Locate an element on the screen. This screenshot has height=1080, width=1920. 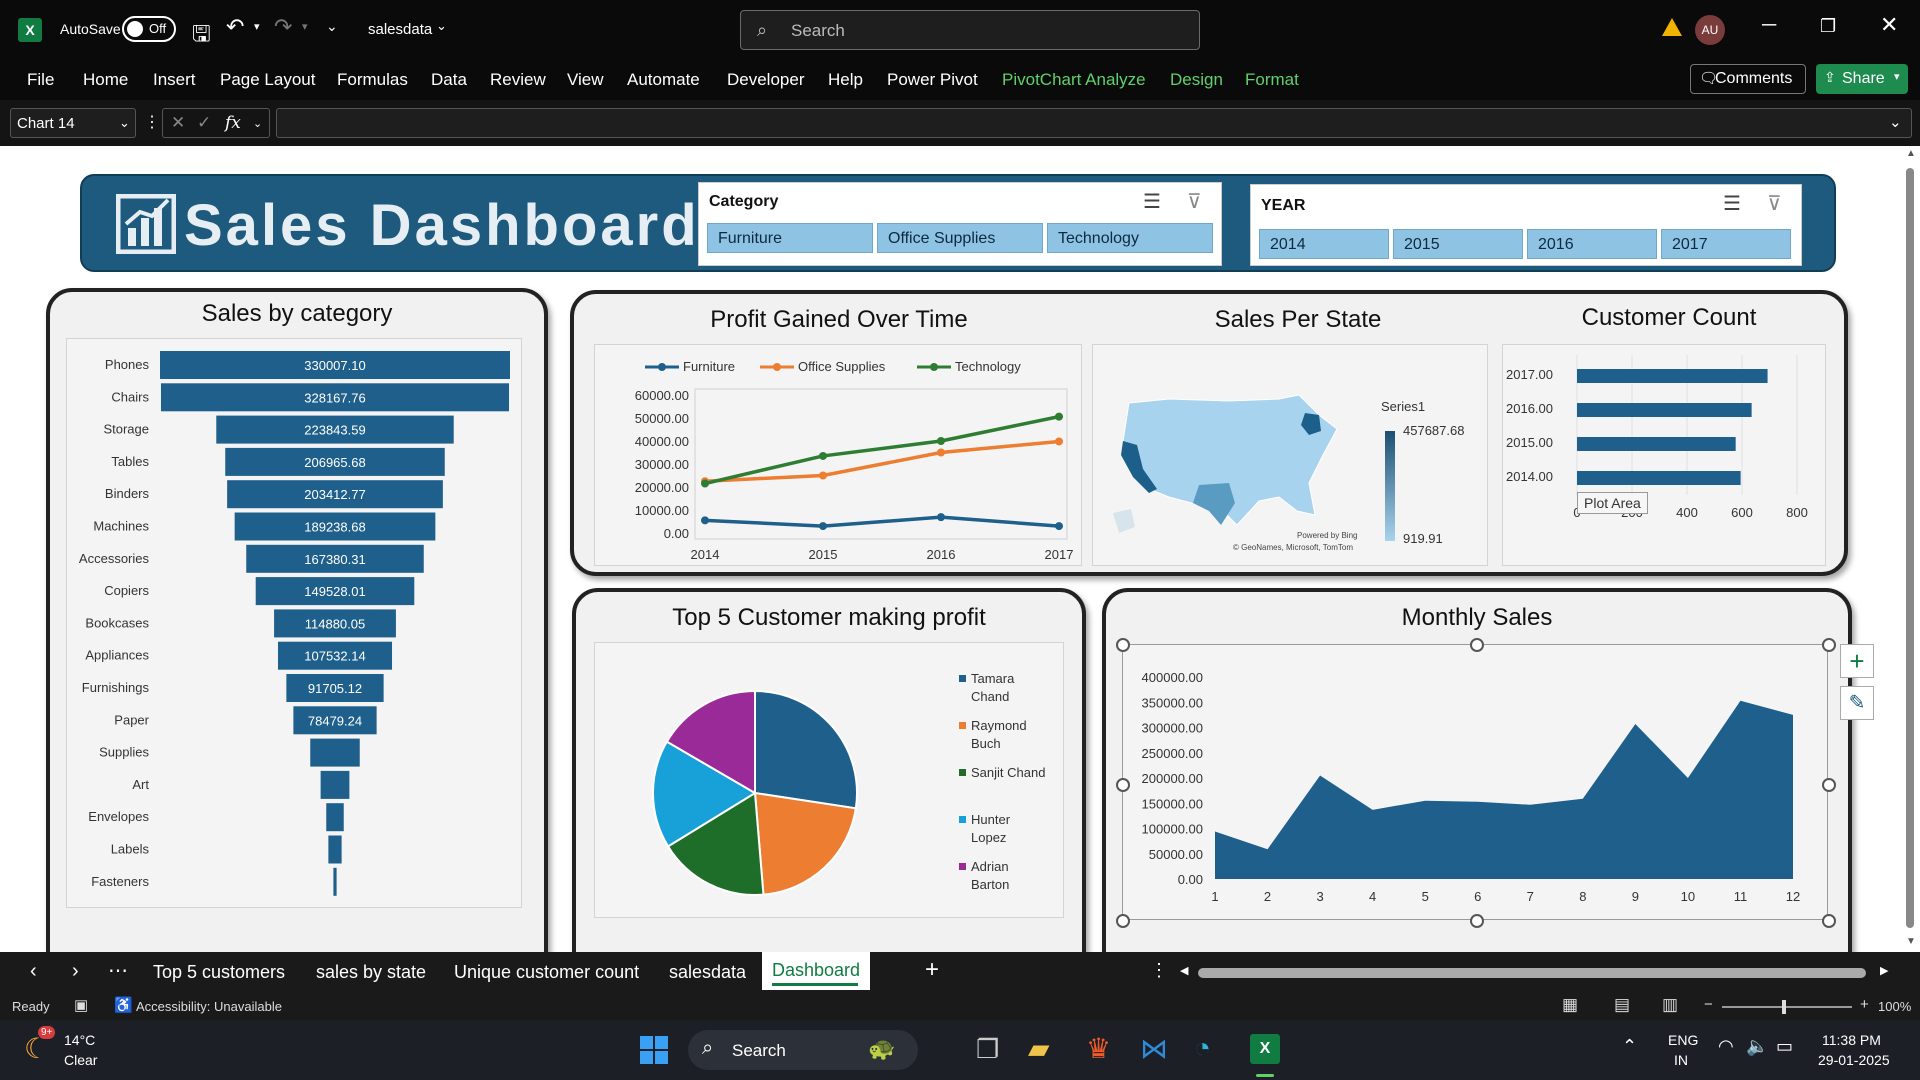
sheet-tab-salesdata: salesdata is located at coordinates (707, 972).